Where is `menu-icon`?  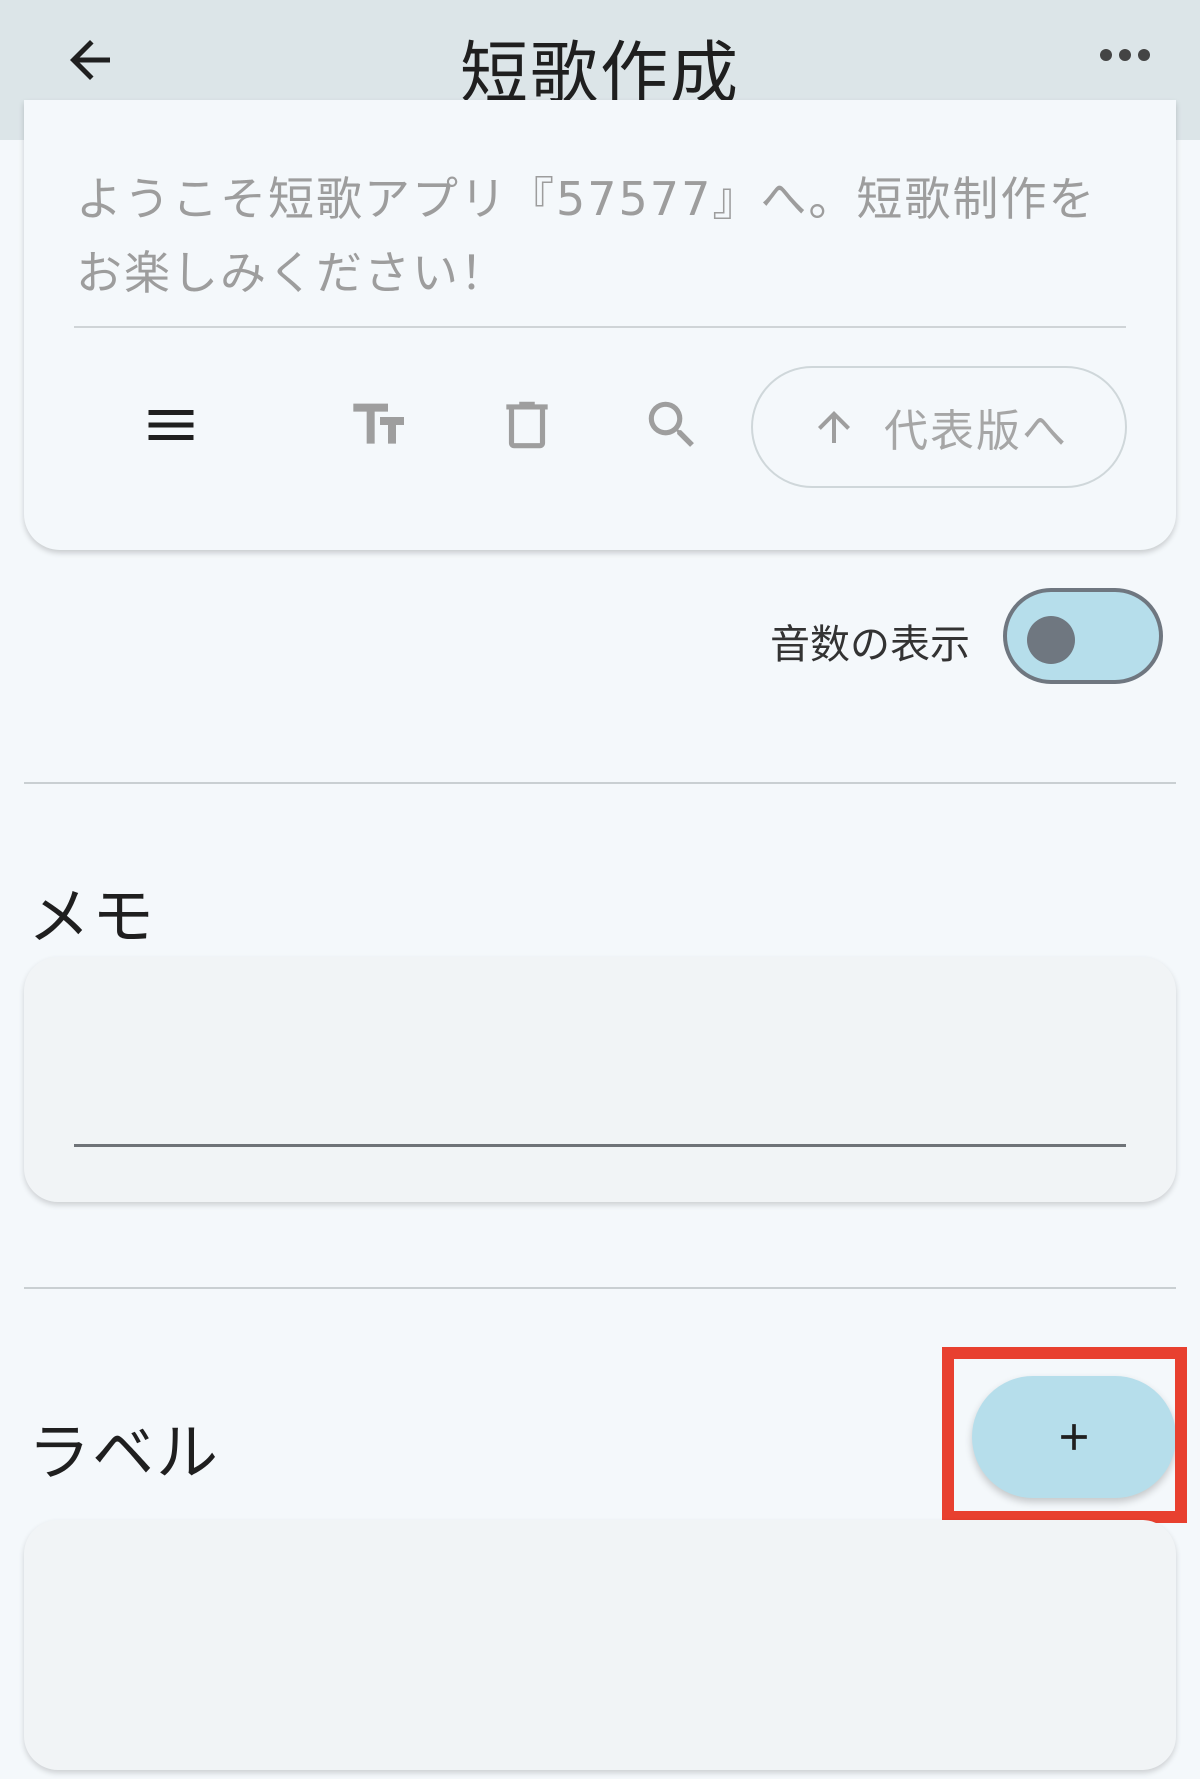
menu-icon is located at coordinates (171, 425).